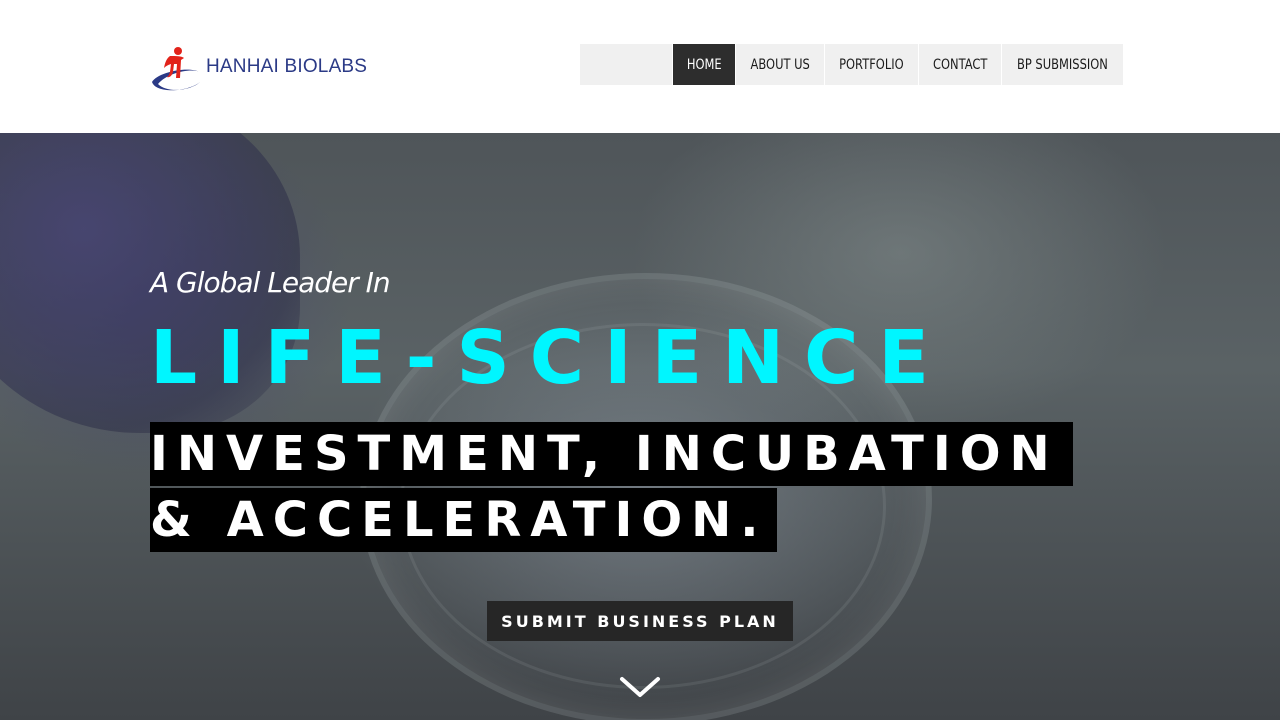  I want to click on nav-item-label: ABOUT US, so click(780, 64).